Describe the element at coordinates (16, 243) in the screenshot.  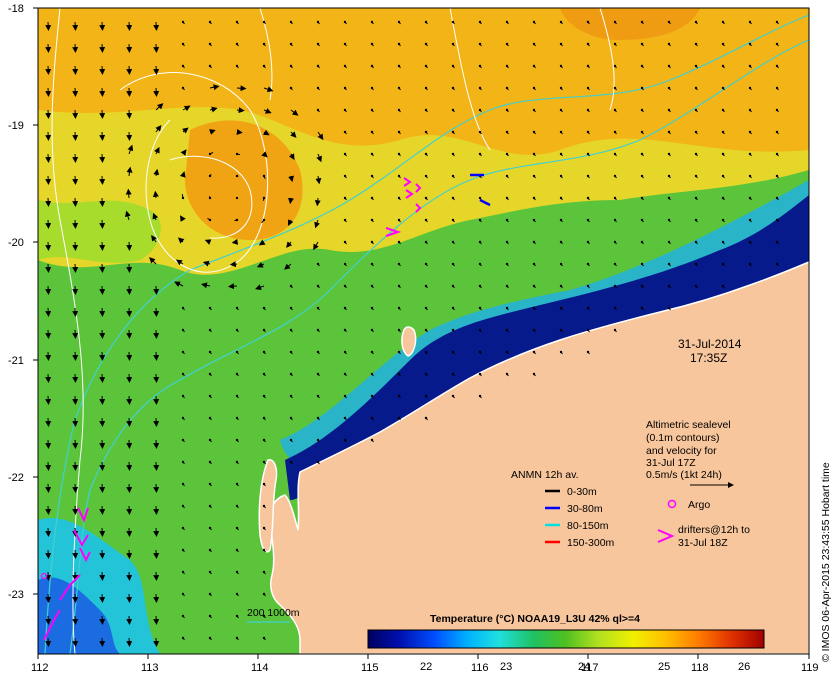
I see `lat-label-20: -20` at that location.